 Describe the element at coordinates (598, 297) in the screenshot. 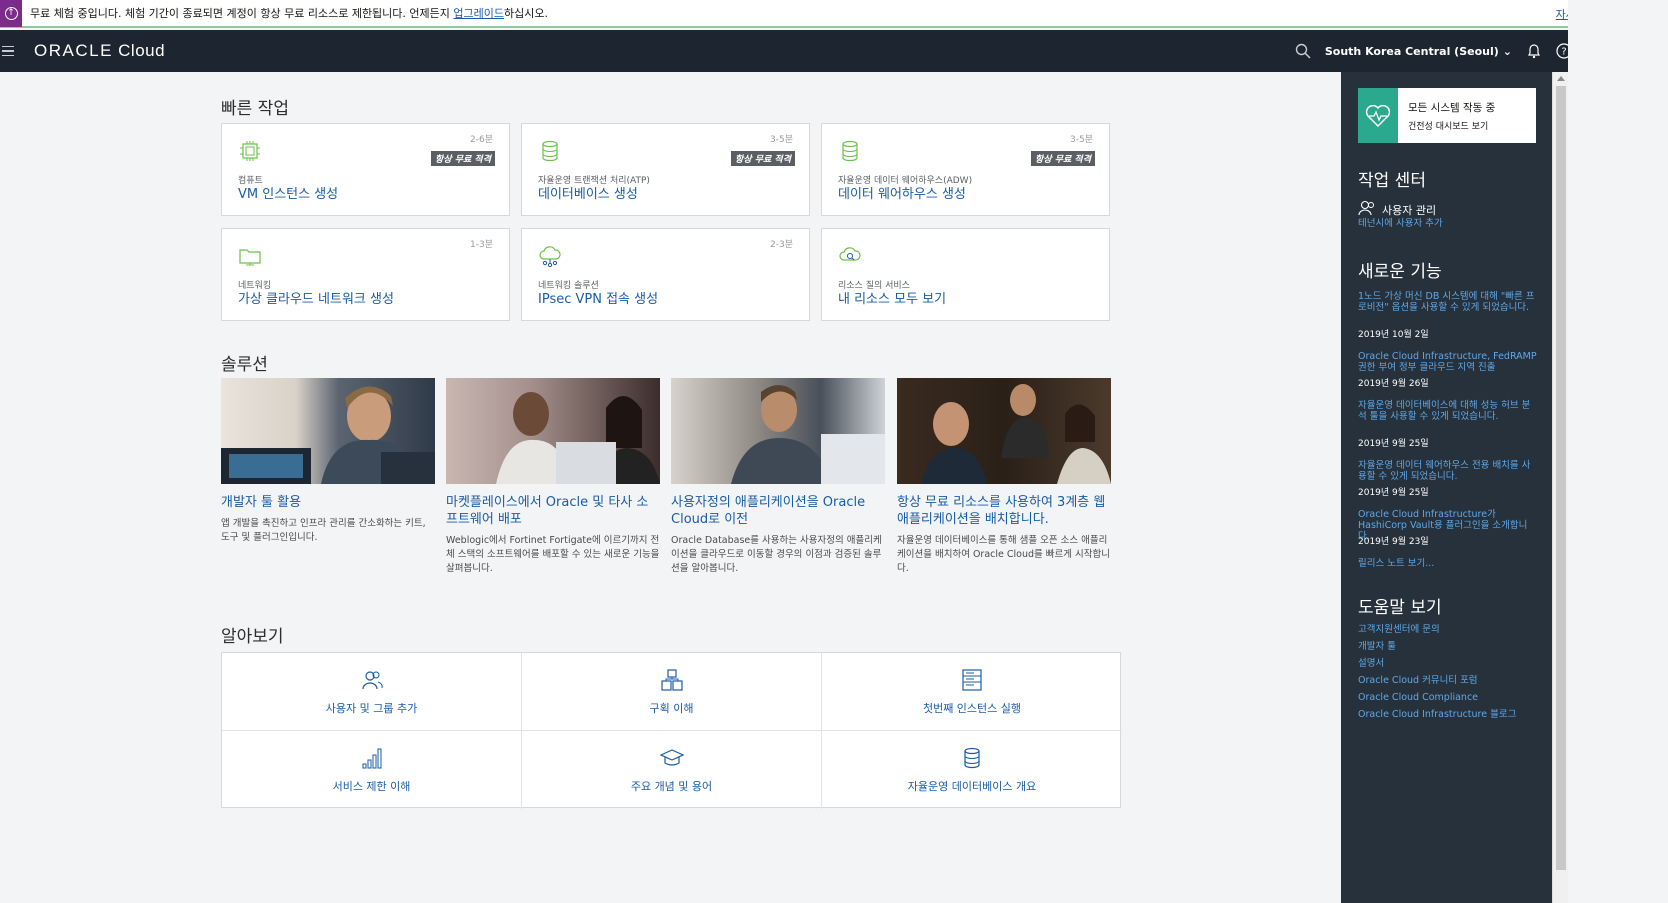

I see `card-action-link: IPsec VPN 접속 생성` at that location.